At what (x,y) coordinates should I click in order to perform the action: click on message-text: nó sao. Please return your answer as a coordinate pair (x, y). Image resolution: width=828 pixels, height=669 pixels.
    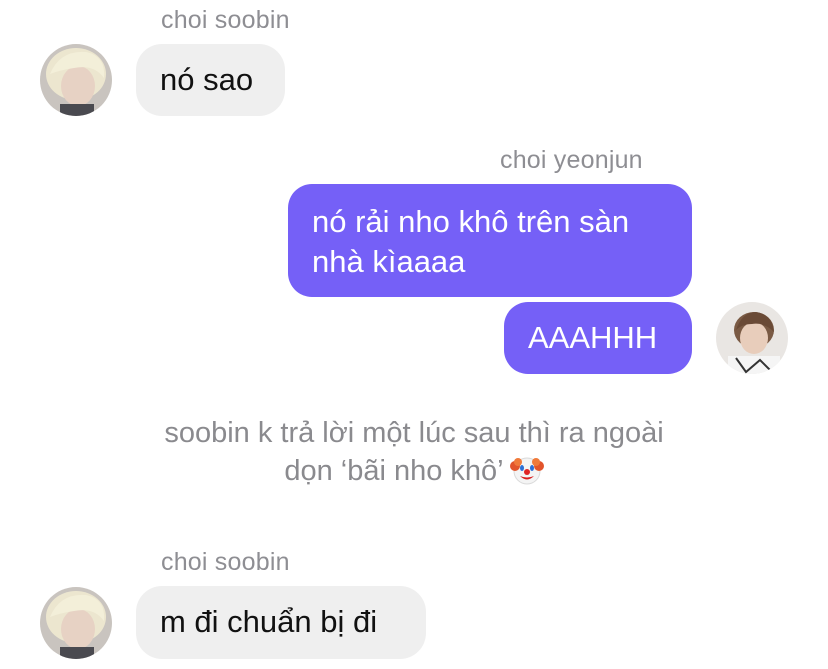
    Looking at the image, I should click on (207, 79).